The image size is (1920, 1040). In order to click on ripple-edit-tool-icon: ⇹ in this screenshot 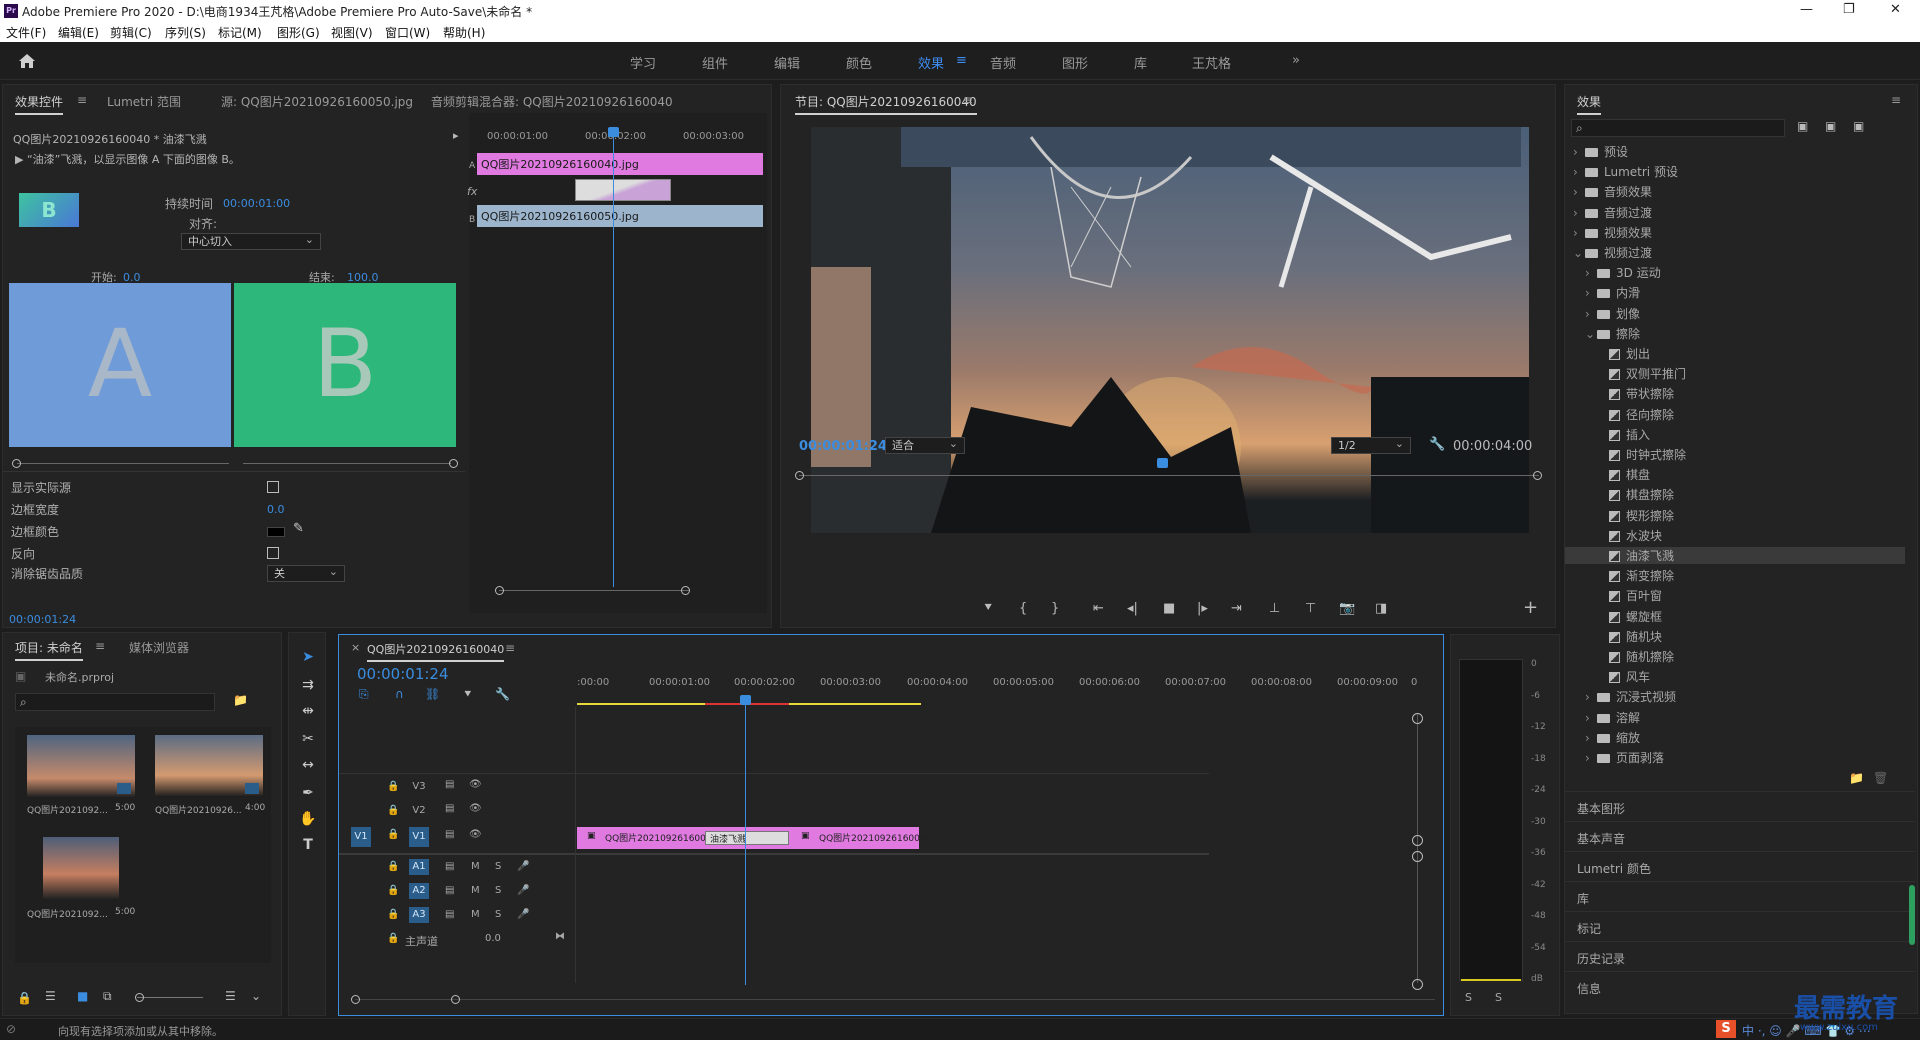, I will do `click(308, 711)`.